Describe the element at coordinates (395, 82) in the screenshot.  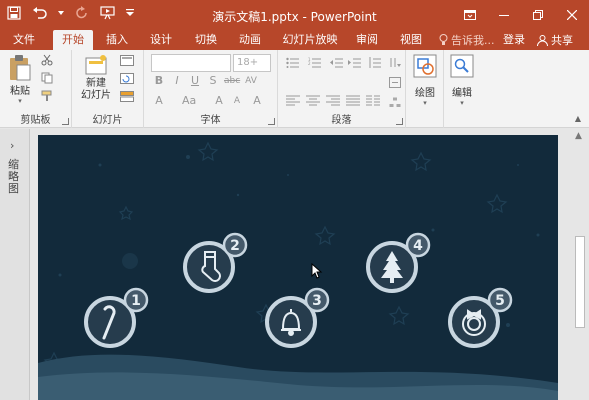
I see `align-text-icon` at that location.